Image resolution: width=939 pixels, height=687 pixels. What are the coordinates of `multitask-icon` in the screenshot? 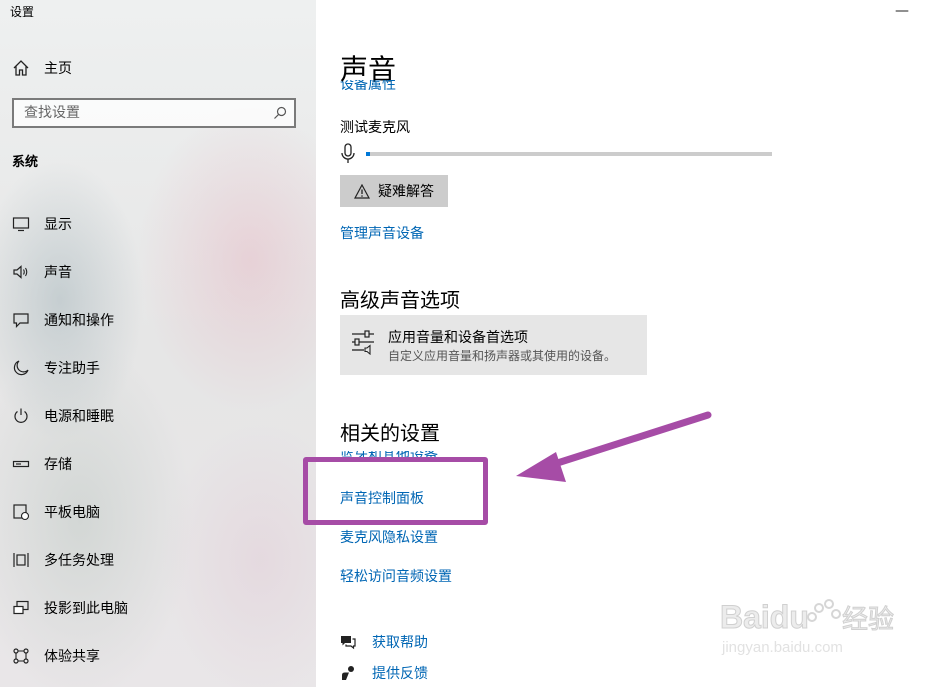 It's located at (21, 560).